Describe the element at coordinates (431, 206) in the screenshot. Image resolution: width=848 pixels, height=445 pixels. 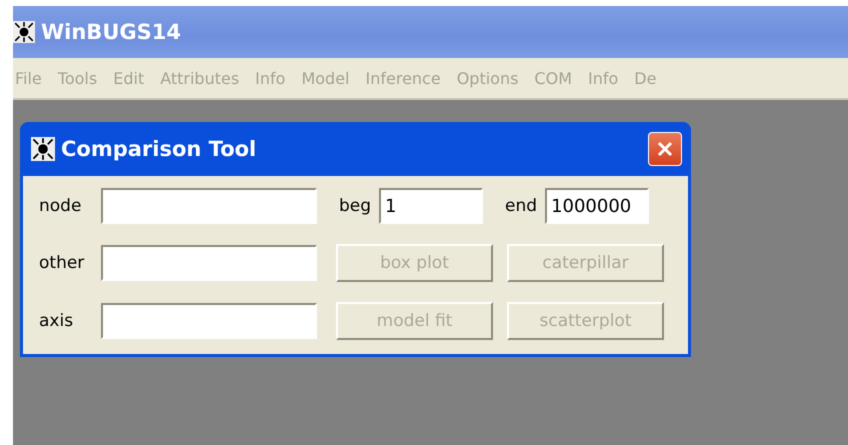
I see `input-field: 1` at that location.